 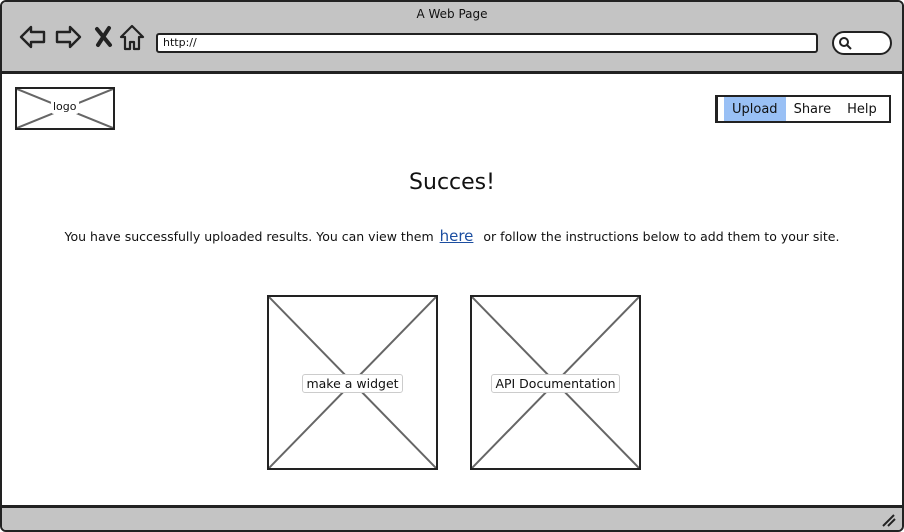 What do you see at coordinates (68, 37) in the screenshot?
I see `forward-arrow-icon` at bounding box center [68, 37].